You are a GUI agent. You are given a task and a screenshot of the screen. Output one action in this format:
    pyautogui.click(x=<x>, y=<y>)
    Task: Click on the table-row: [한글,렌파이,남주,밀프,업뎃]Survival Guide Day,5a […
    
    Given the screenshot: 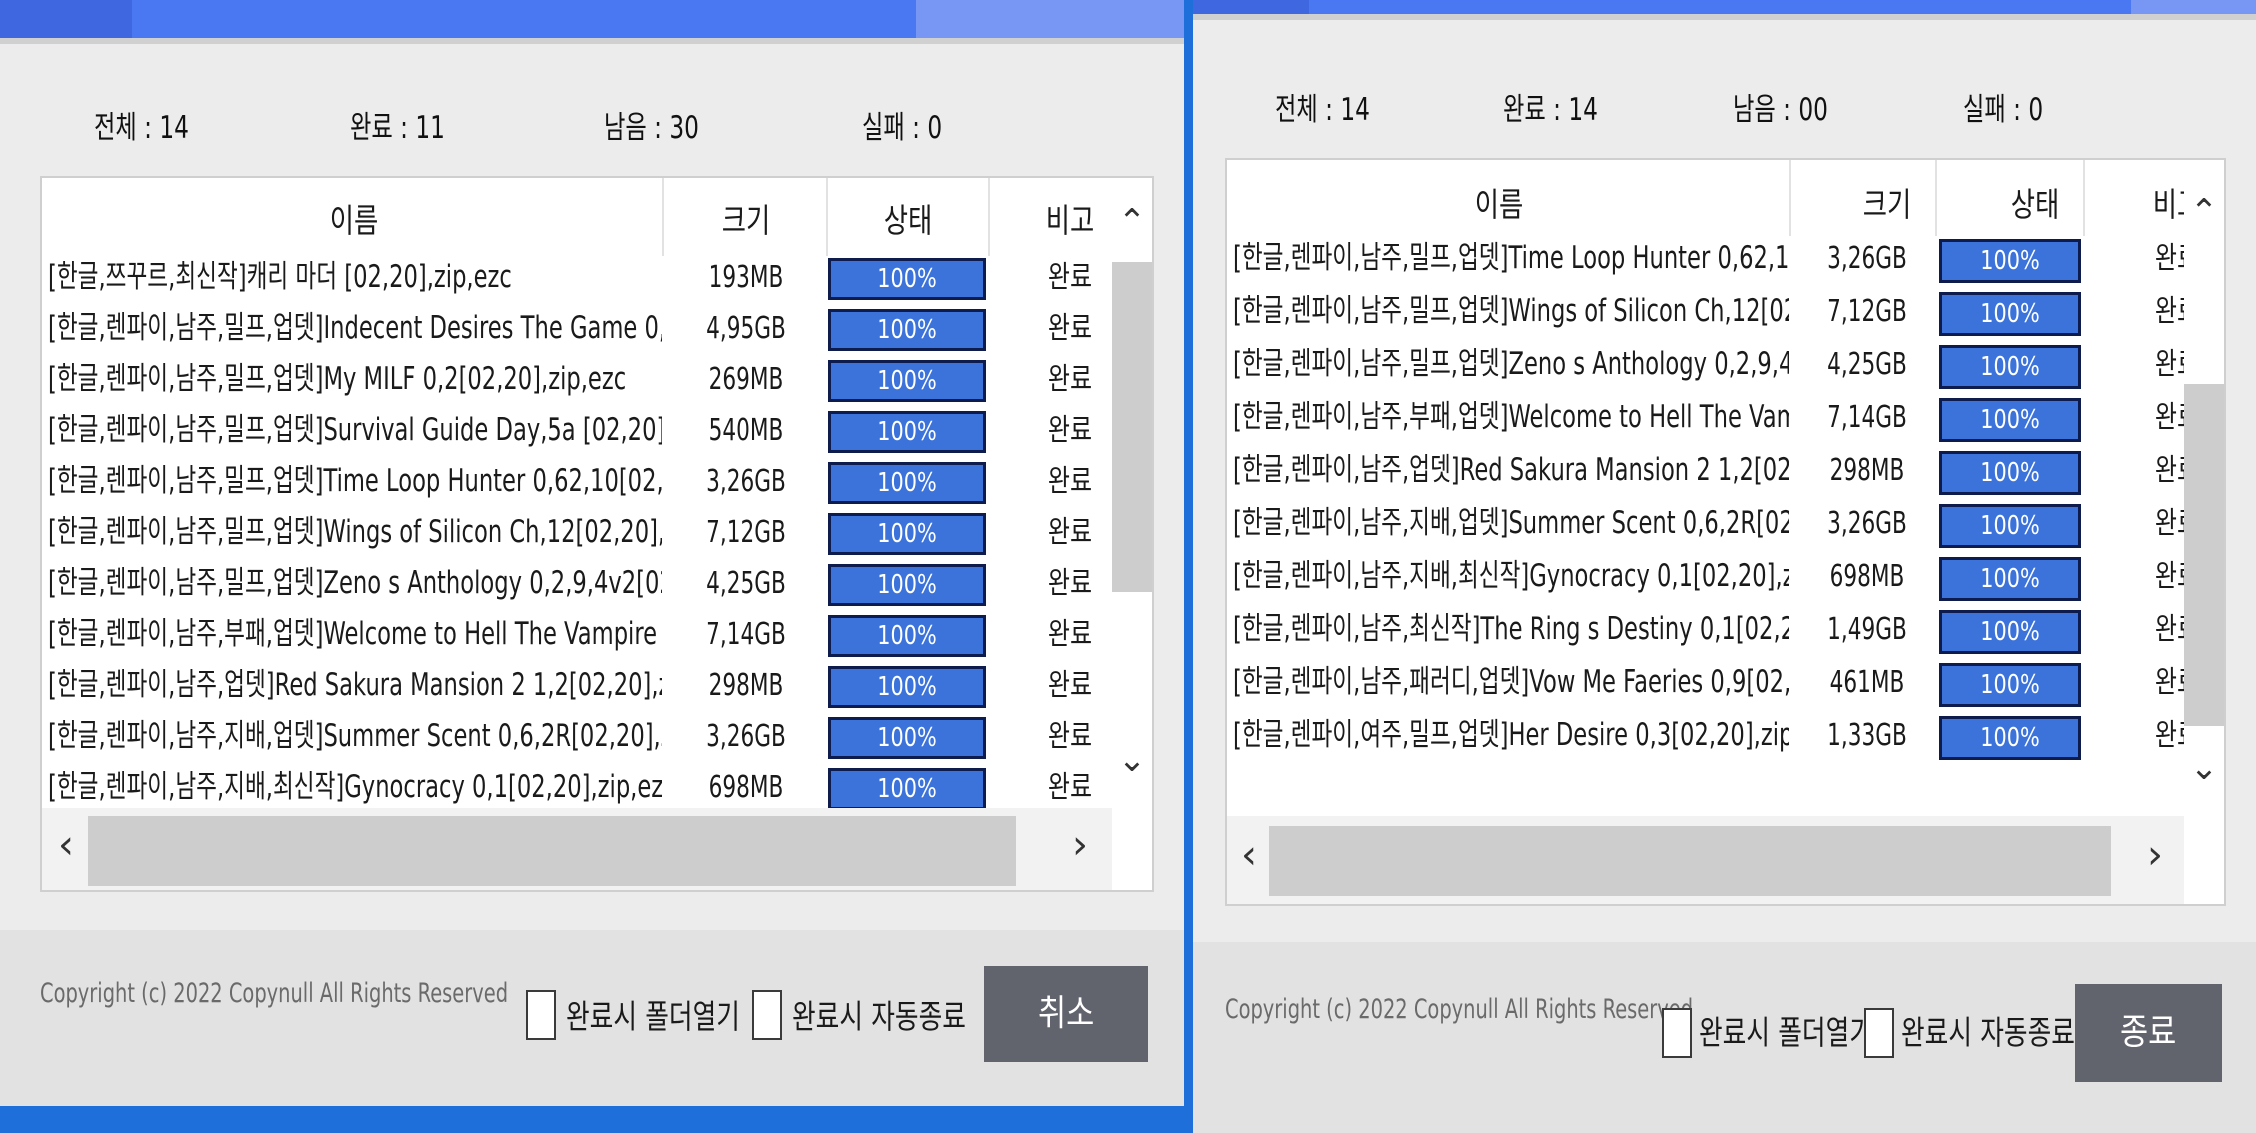 What is the action you would take?
    pyautogui.click(x=597, y=430)
    